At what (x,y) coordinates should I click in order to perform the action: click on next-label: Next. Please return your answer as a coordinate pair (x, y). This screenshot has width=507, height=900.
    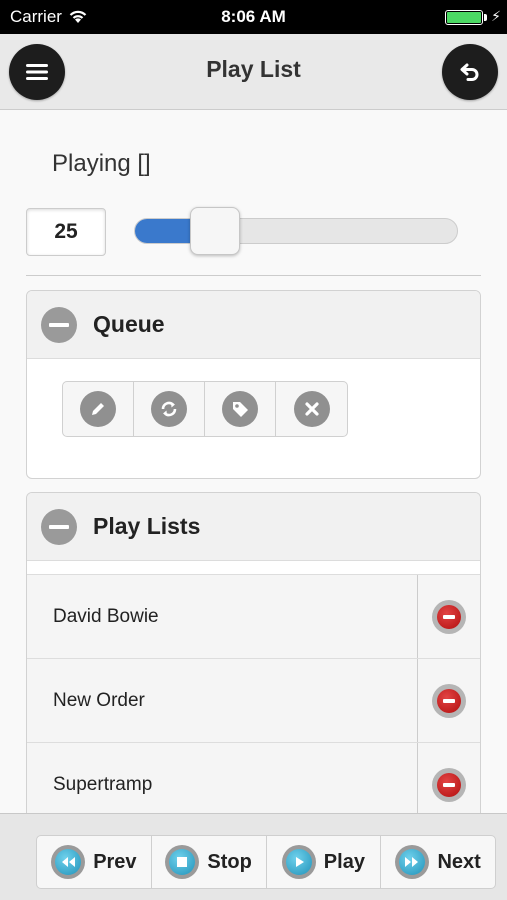
    Looking at the image, I should click on (459, 861).